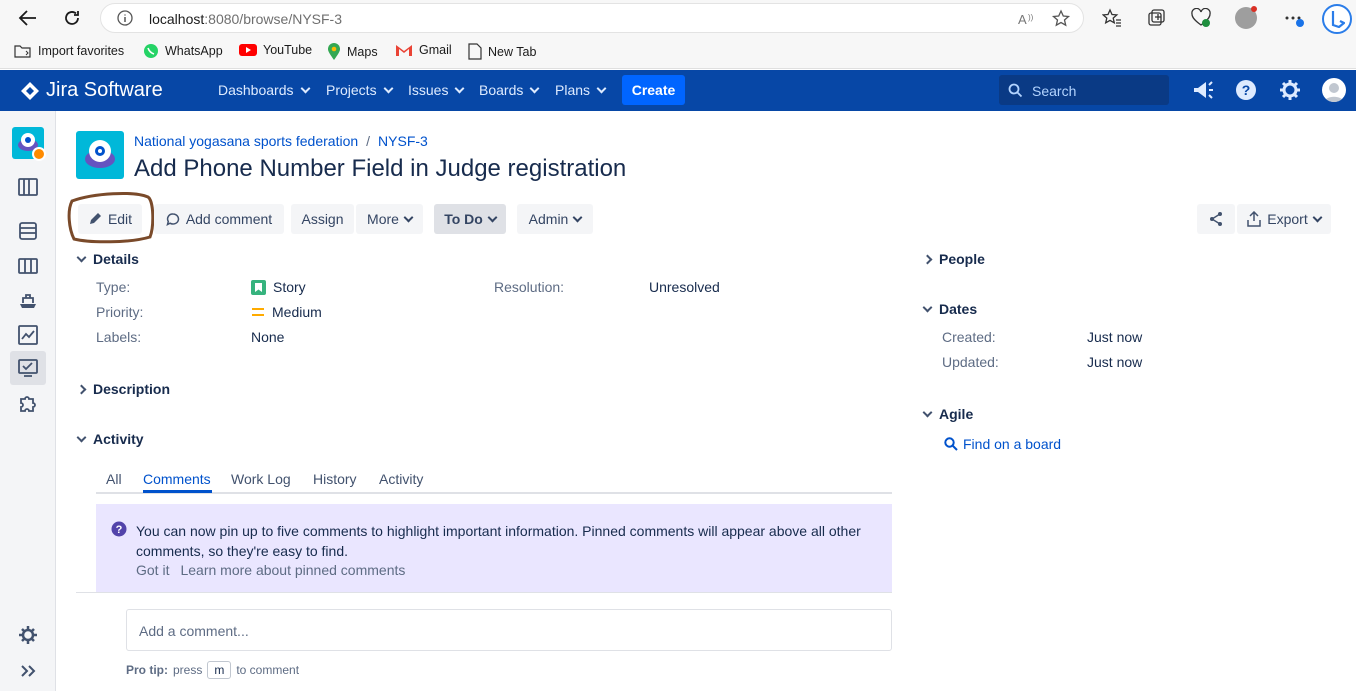  I want to click on bookmark-label: Import favorites, so click(81, 51).